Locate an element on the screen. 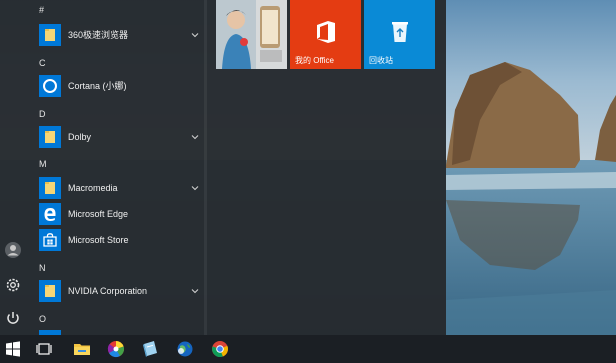 The height and width of the screenshot is (363, 616). group-letter-d: D is located at coordinates (42, 114).